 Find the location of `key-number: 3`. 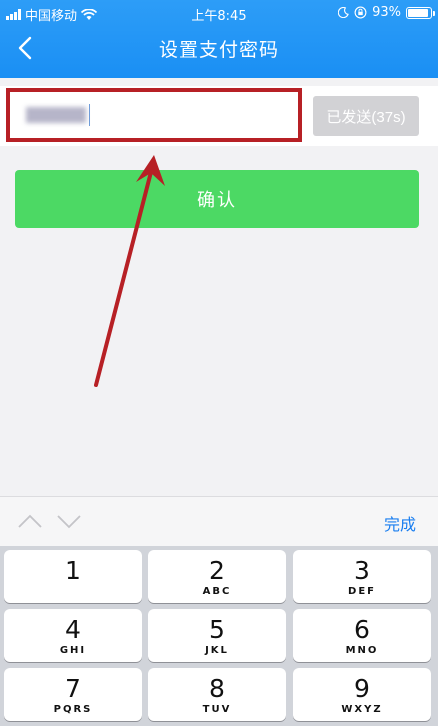

key-number: 3 is located at coordinates (362, 570).